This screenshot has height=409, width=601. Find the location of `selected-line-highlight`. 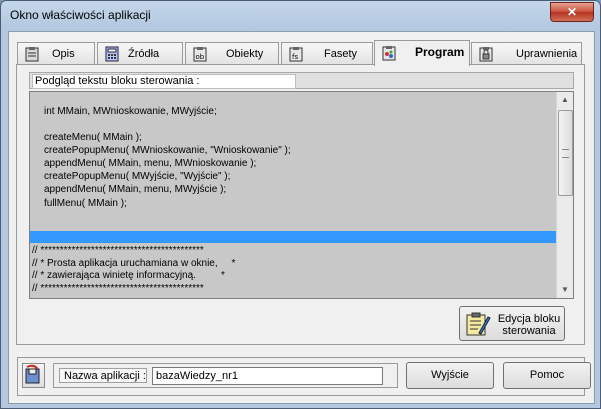

selected-line-highlight is located at coordinates (293, 237).